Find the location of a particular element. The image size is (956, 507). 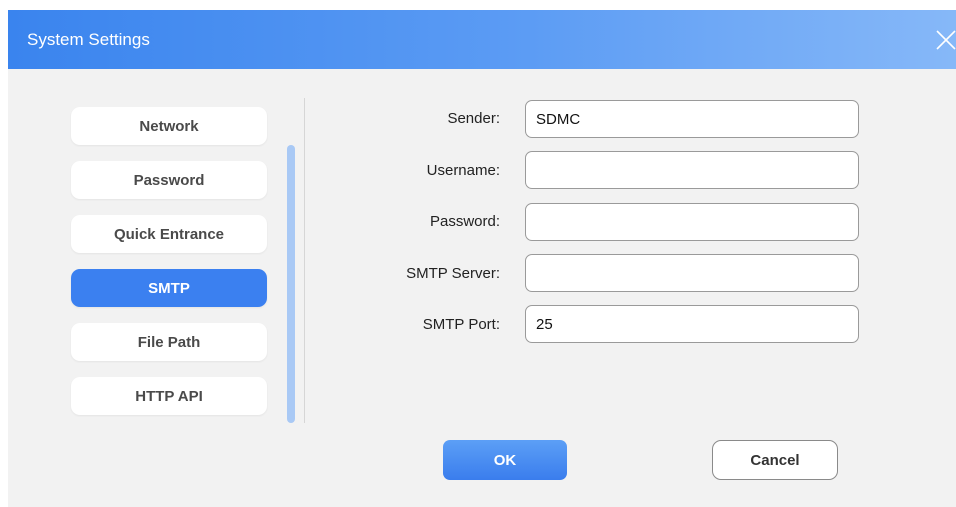

sidebar-item-label: Password is located at coordinates (169, 180).